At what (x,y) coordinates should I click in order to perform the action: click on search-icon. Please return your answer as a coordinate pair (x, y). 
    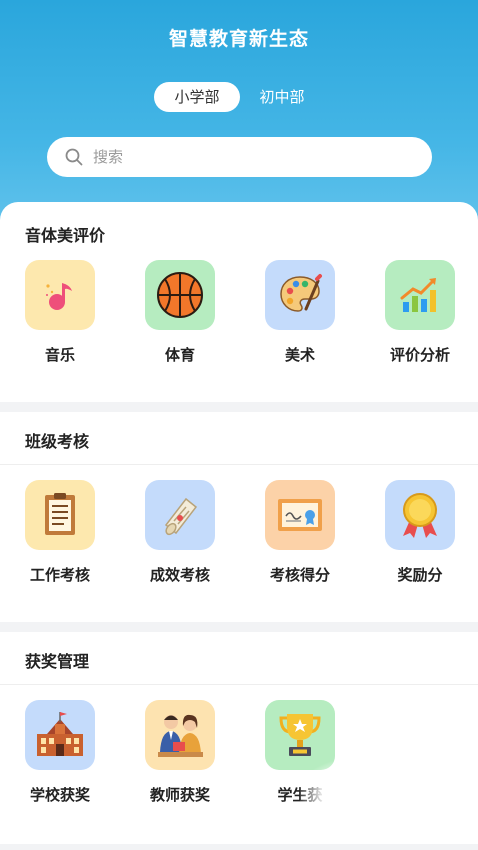
    Looking at the image, I should click on (74, 157).